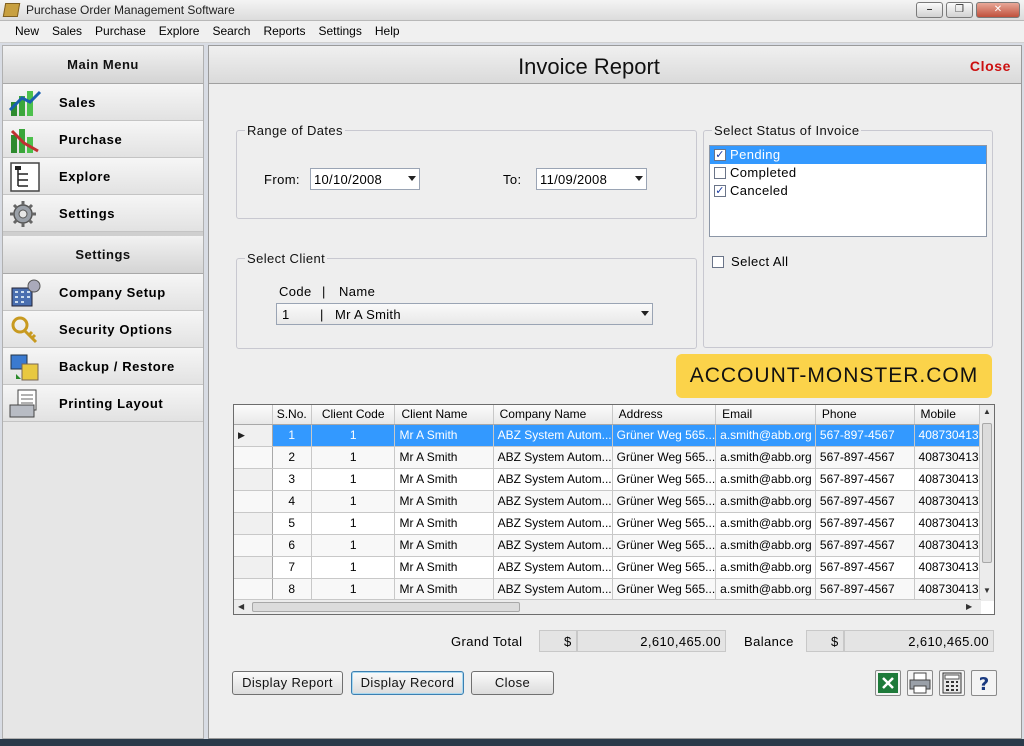  What do you see at coordinates (929, 10) in the screenshot?
I see `minimize-button: –` at bounding box center [929, 10].